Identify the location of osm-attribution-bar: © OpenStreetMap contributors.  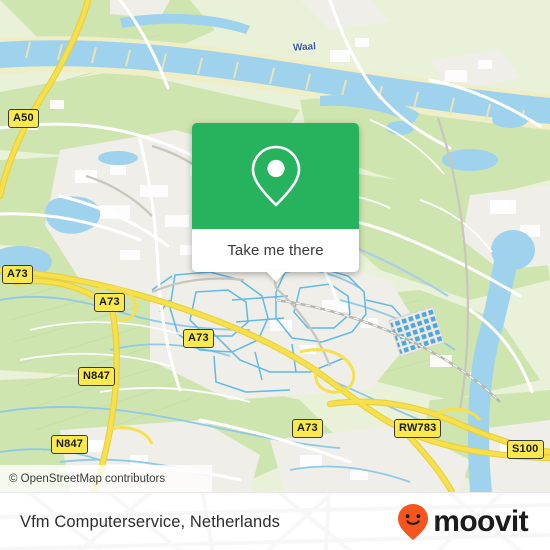
(106, 478).